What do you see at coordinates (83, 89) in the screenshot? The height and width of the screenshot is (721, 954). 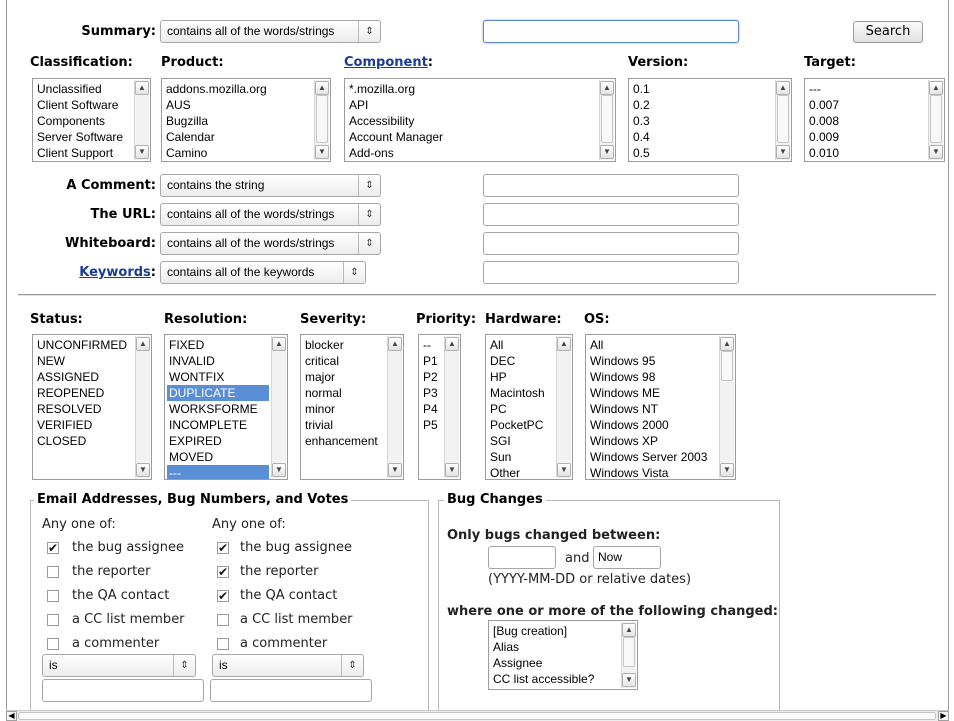 I see `listbox-option: Unclassified` at bounding box center [83, 89].